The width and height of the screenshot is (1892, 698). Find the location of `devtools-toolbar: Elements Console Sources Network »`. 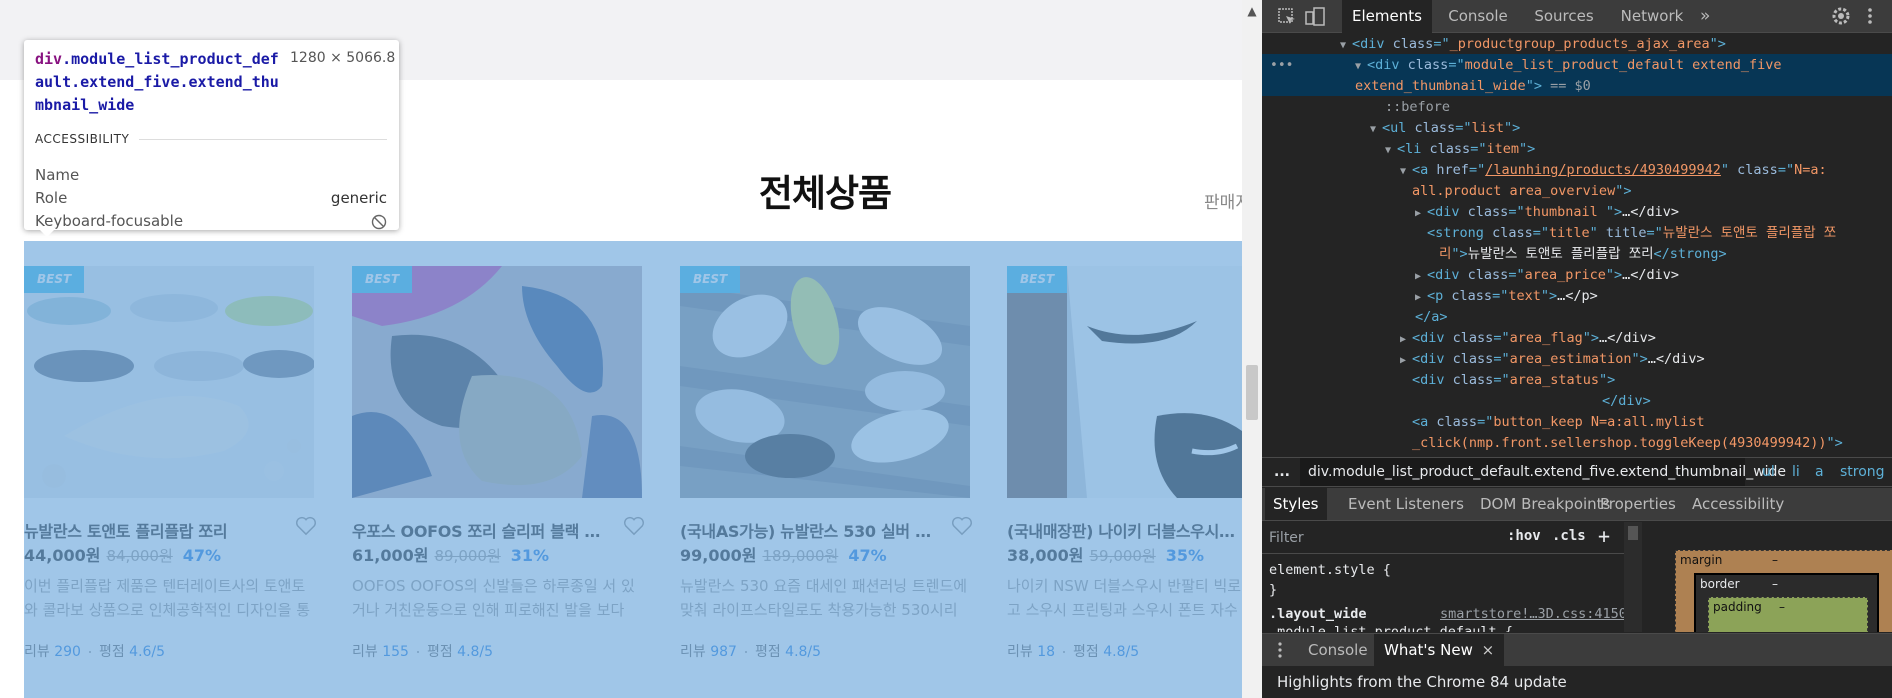

devtools-toolbar: Elements Console Sources Network » is located at coordinates (1577, 16).